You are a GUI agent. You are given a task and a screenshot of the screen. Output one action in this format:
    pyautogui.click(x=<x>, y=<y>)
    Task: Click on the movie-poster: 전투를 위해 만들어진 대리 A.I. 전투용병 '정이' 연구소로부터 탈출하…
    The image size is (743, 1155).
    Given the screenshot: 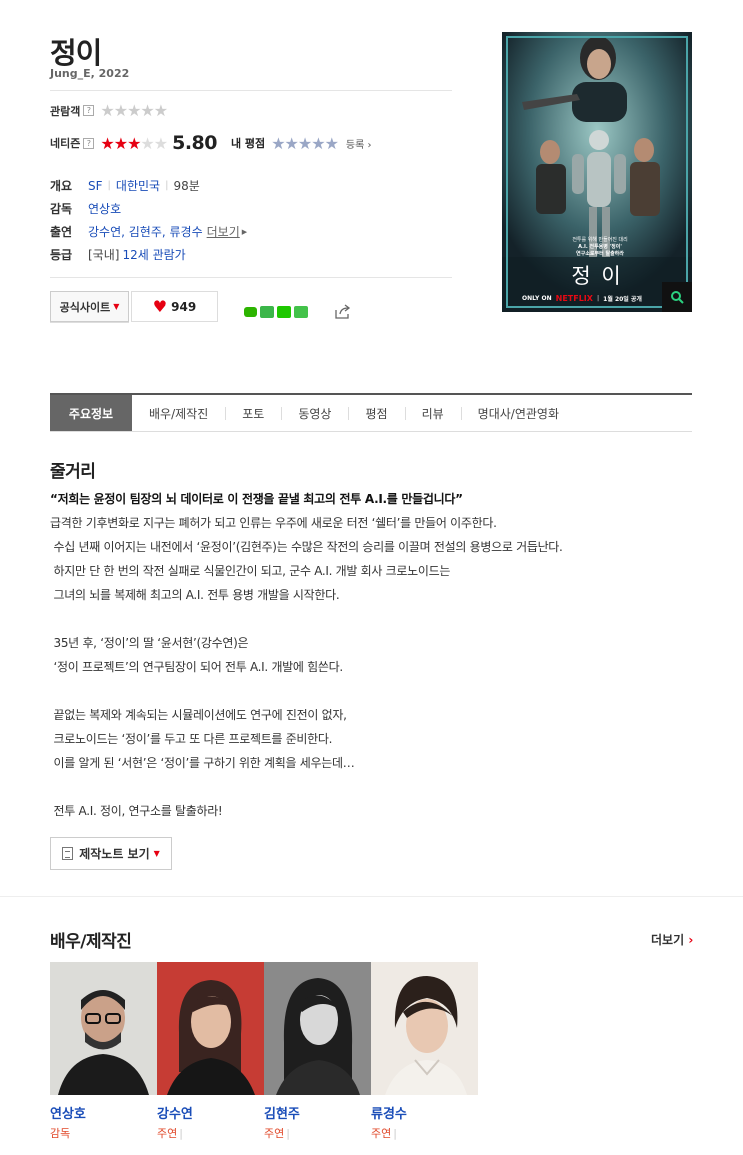 What is the action you would take?
    pyautogui.click(x=597, y=172)
    